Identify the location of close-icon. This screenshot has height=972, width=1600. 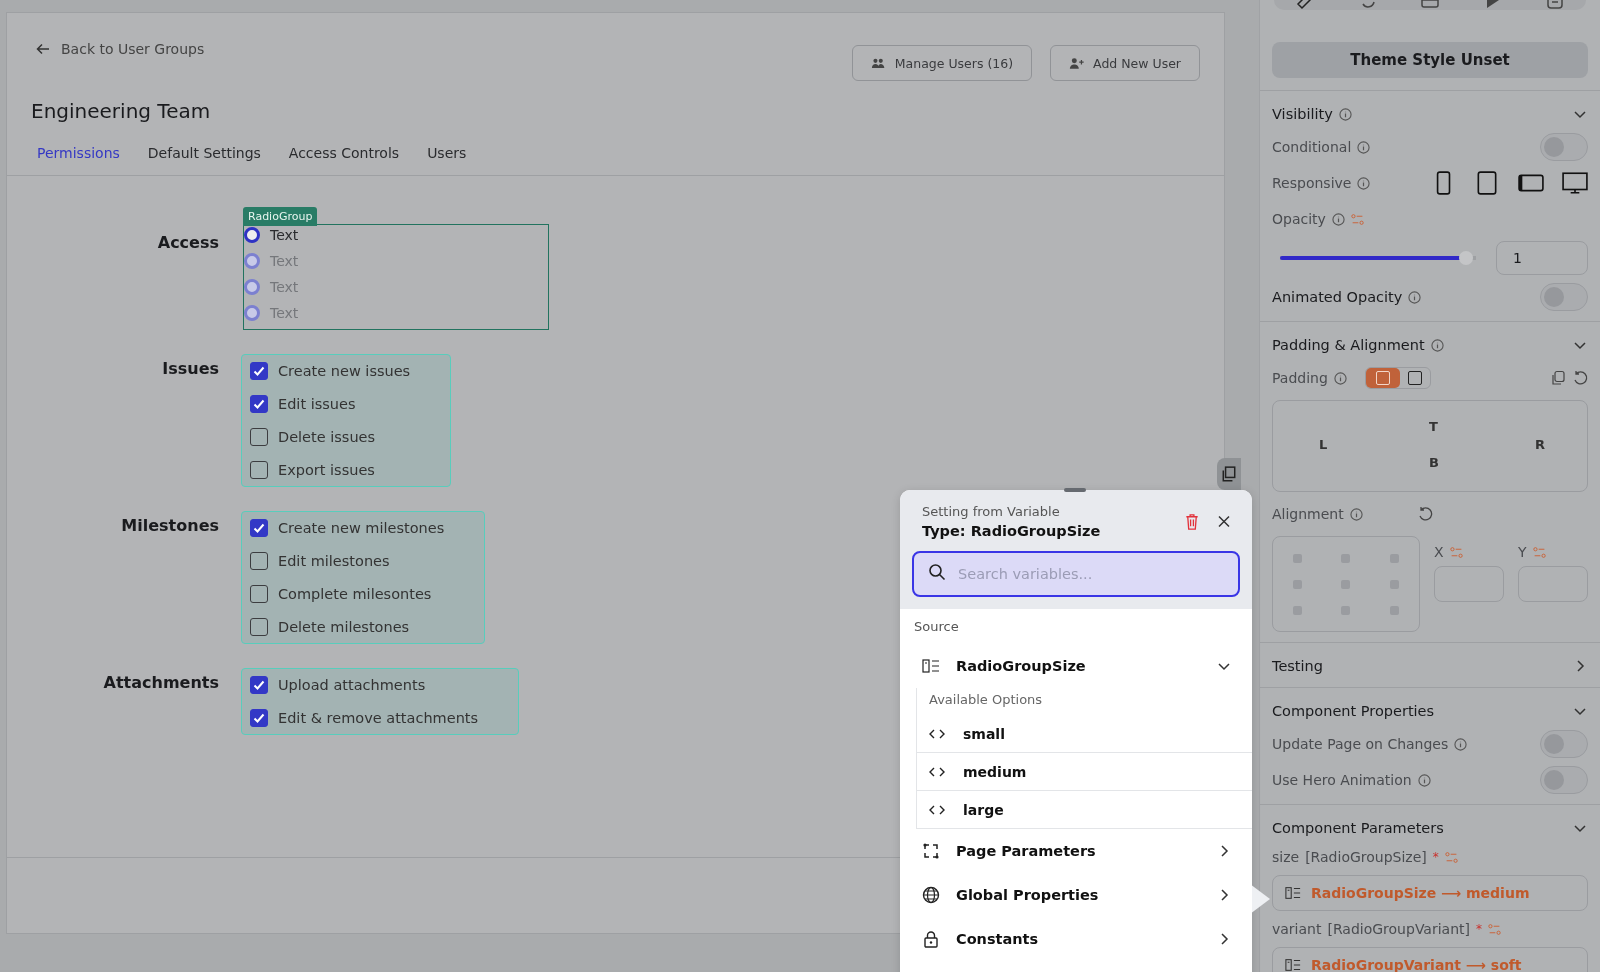
(1224, 521).